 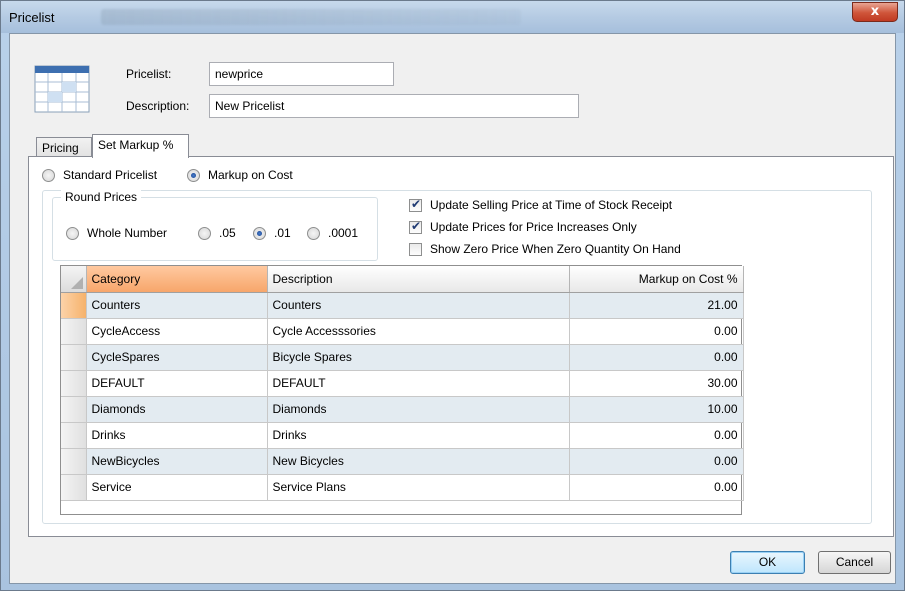 I want to click on update-selling-price-checkbox, so click(x=415, y=204).